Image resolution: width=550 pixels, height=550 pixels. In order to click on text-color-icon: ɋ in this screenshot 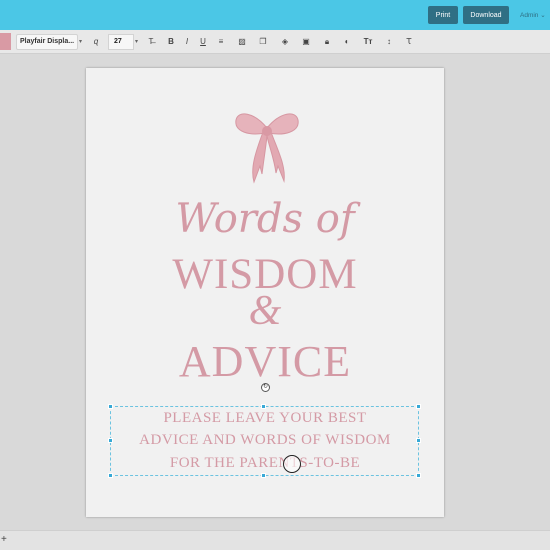, I will do `click(96, 42)`.